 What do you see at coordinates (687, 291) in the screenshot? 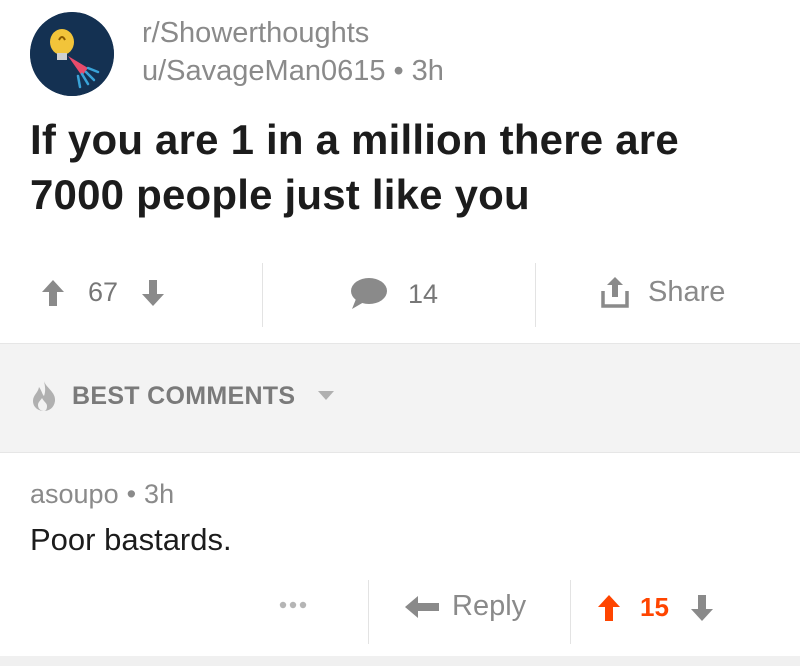
I see `share-label: Share` at bounding box center [687, 291].